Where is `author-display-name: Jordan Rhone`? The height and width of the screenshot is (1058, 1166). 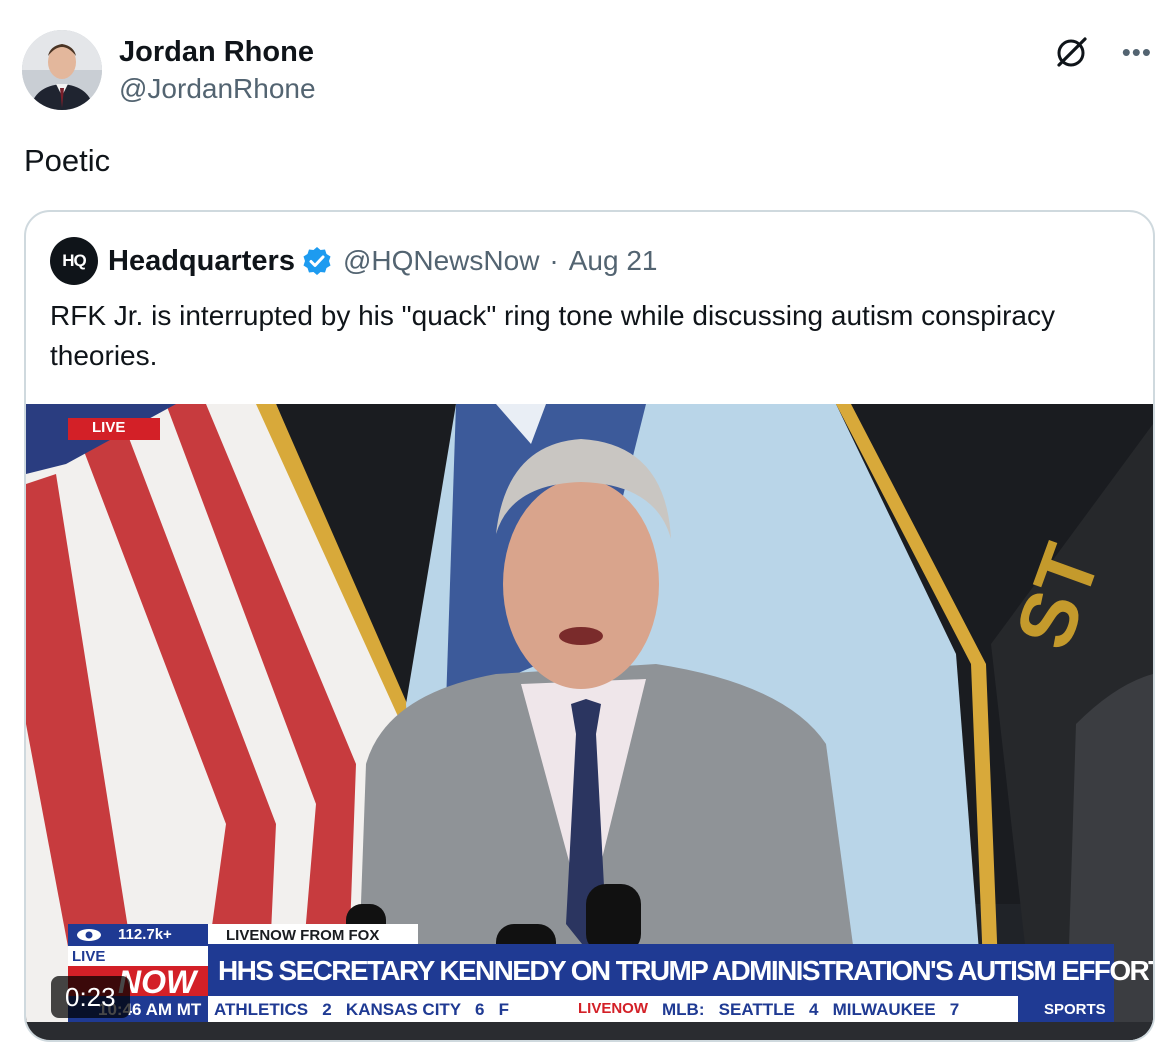
author-display-name: Jordan Rhone is located at coordinates (217, 52).